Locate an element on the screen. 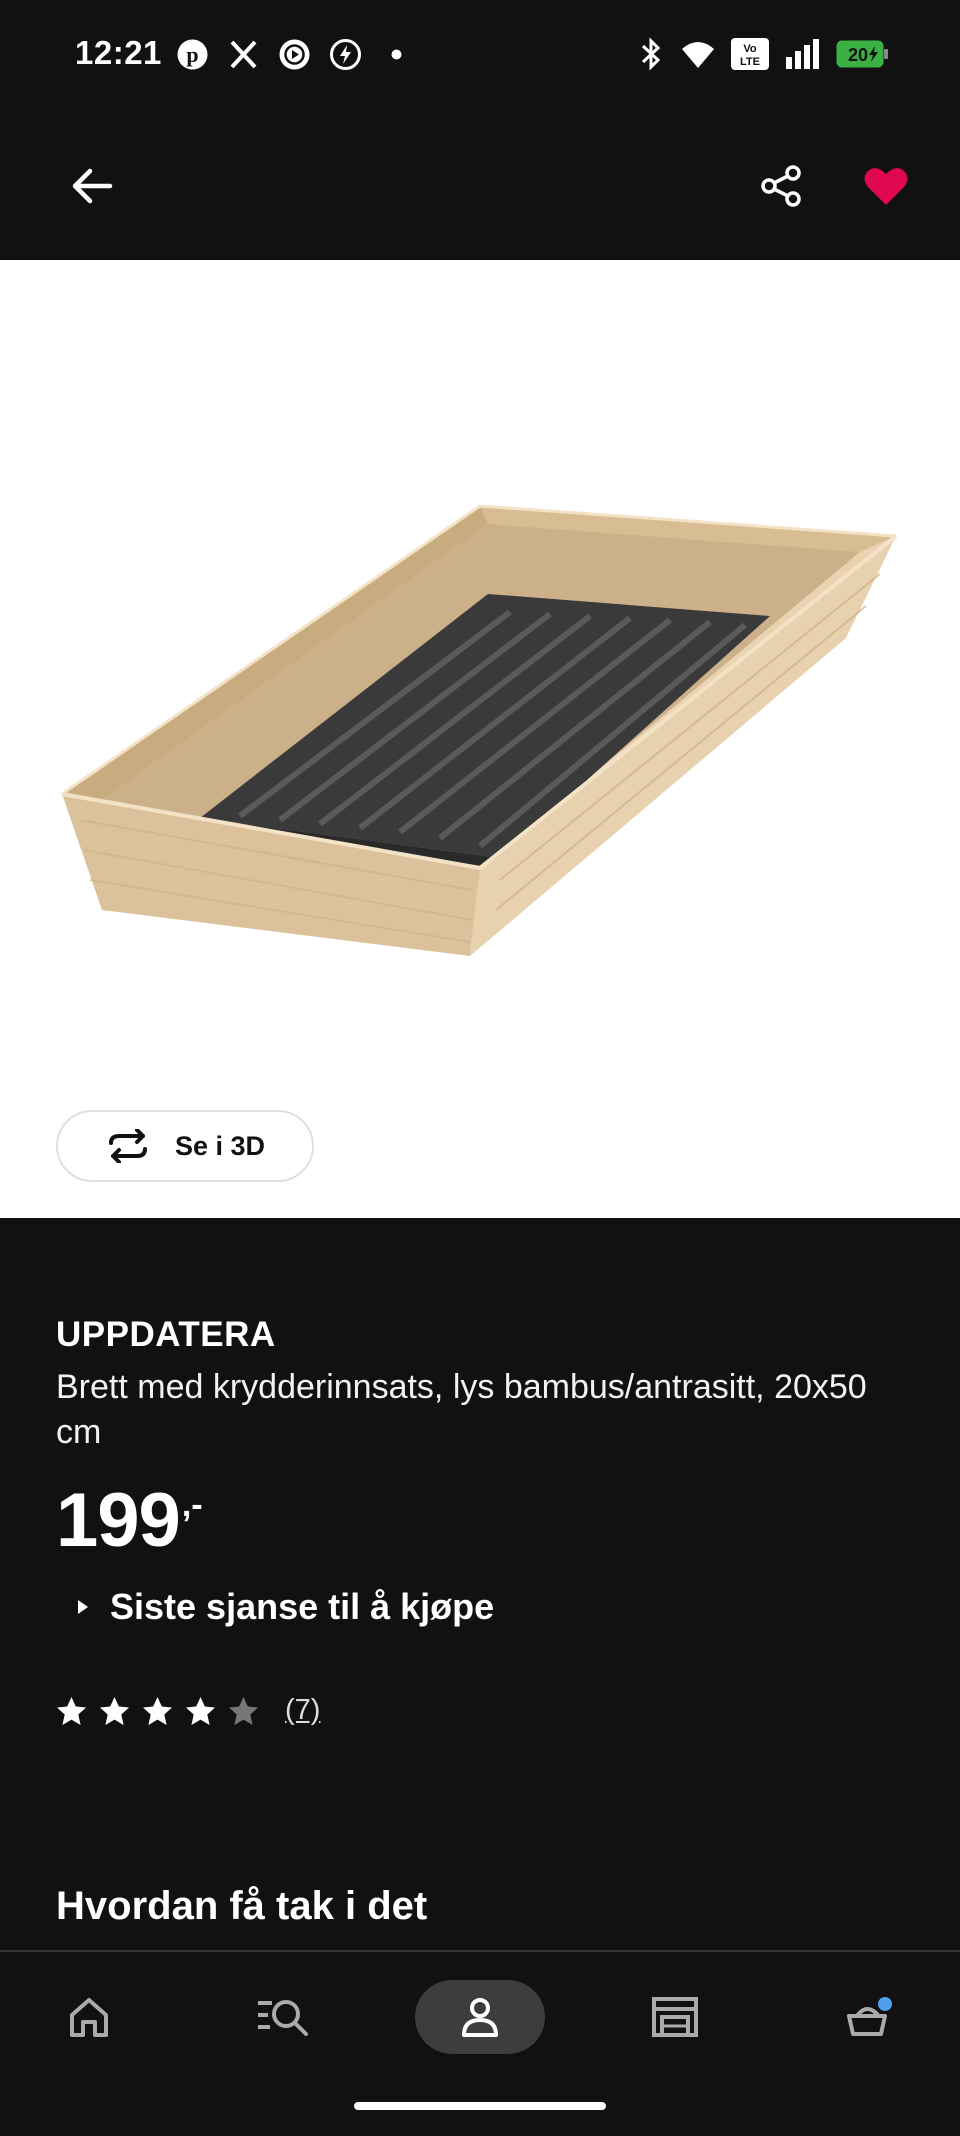 This screenshot has width=960, height=2136. heart-icon is located at coordinates (886, 186).